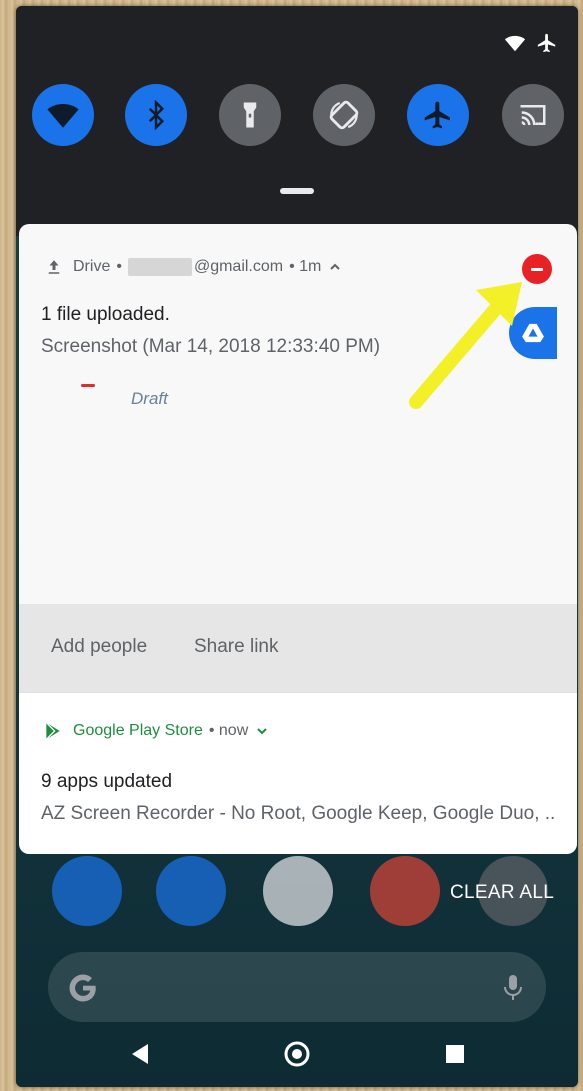 The height and width of the screenshot is (1091, 583). I want to click on airplane-icon, so click(437, 115).